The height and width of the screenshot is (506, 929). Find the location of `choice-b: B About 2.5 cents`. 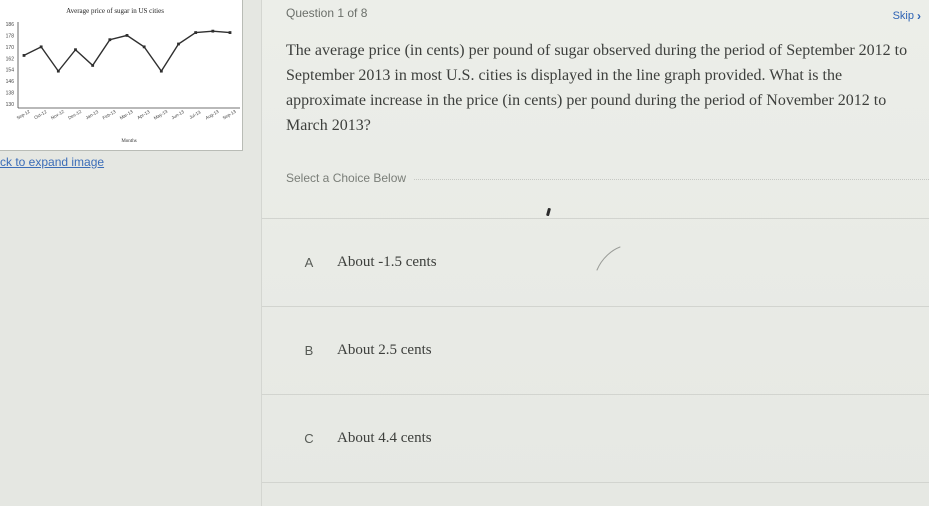

choice-b: B About 2.5 cents is located at coordinates (595, 351).